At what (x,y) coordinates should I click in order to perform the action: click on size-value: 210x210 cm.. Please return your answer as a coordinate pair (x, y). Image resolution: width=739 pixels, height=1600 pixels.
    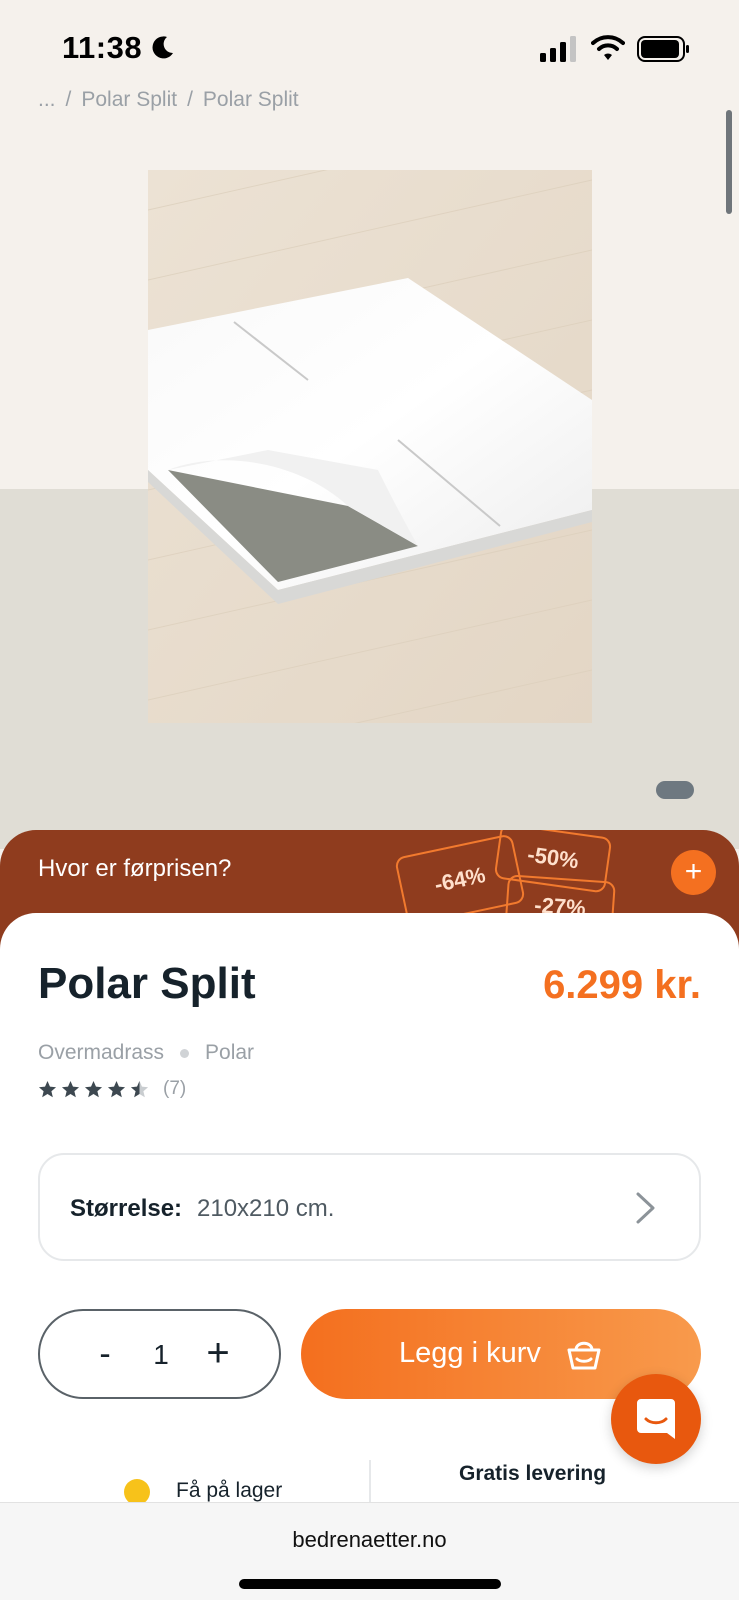
    Looking at the image, I should click on (266, 1208).